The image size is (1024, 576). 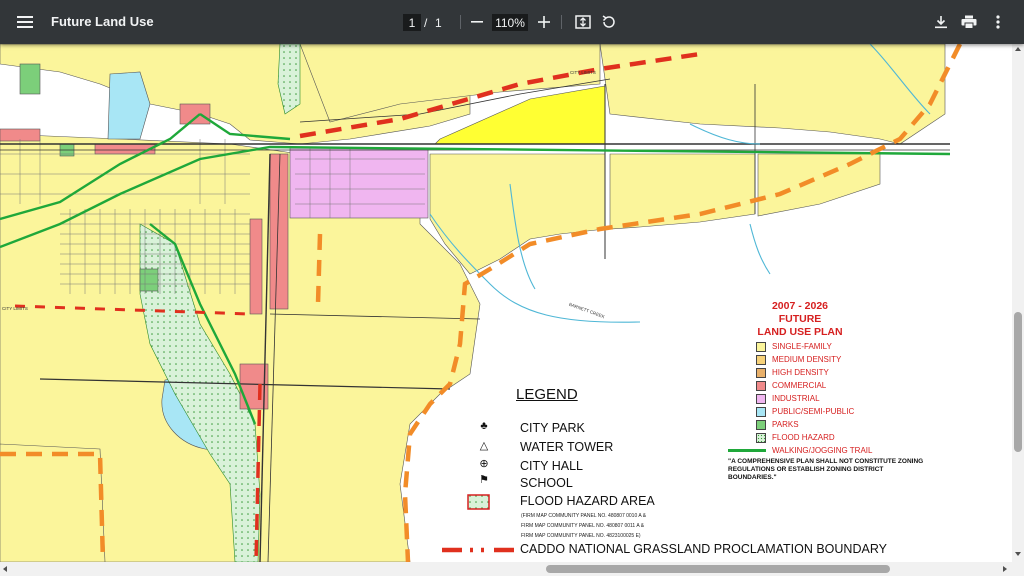 I want to click on category-label: INDUSTRIAL, so click(x=796, y=398).